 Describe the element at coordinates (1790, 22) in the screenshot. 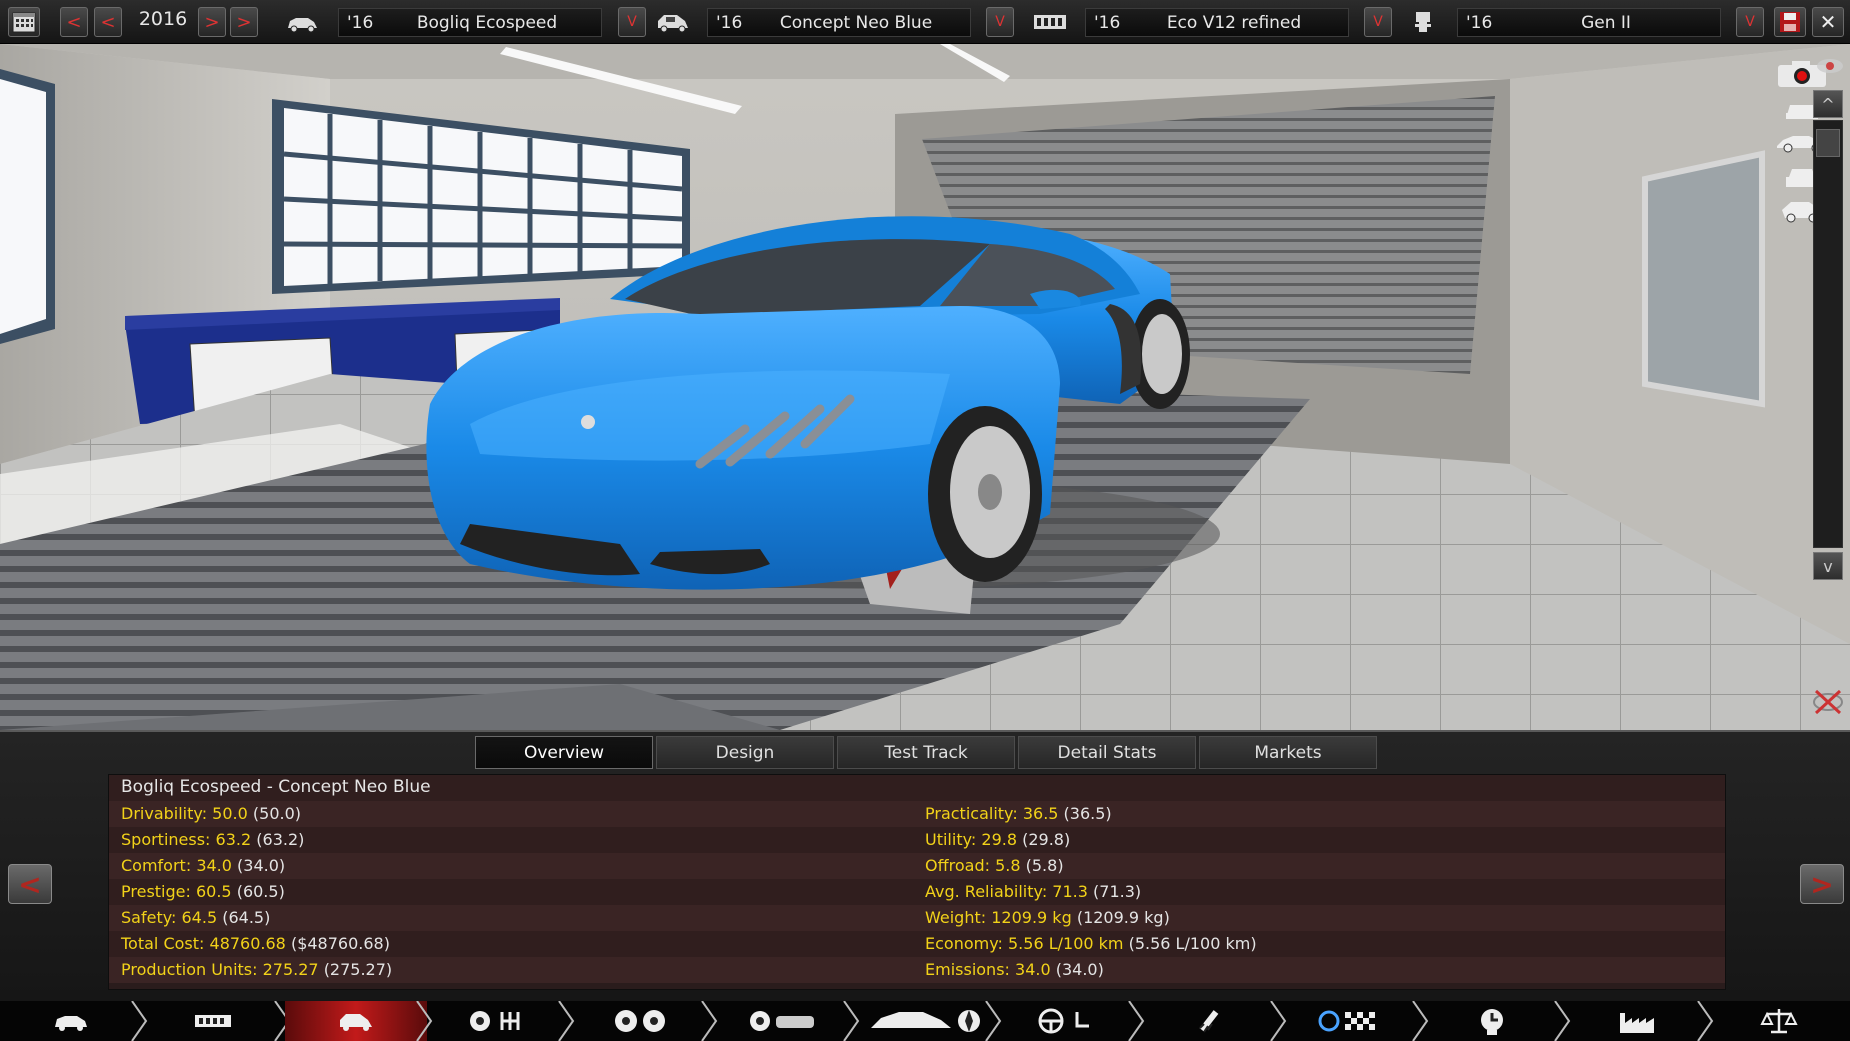

I see `save-button` at that location.